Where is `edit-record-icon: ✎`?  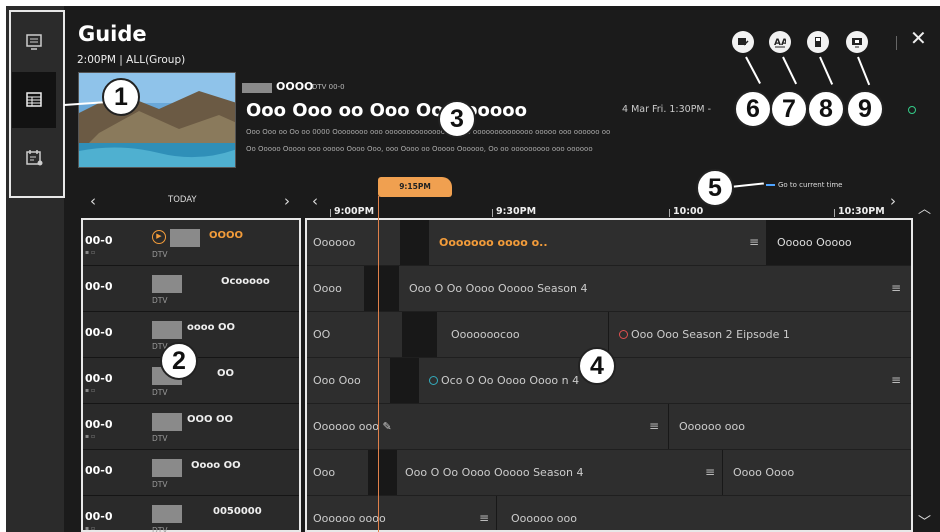
edit-record-icon: ✎ is located at coordinates (387, 426).